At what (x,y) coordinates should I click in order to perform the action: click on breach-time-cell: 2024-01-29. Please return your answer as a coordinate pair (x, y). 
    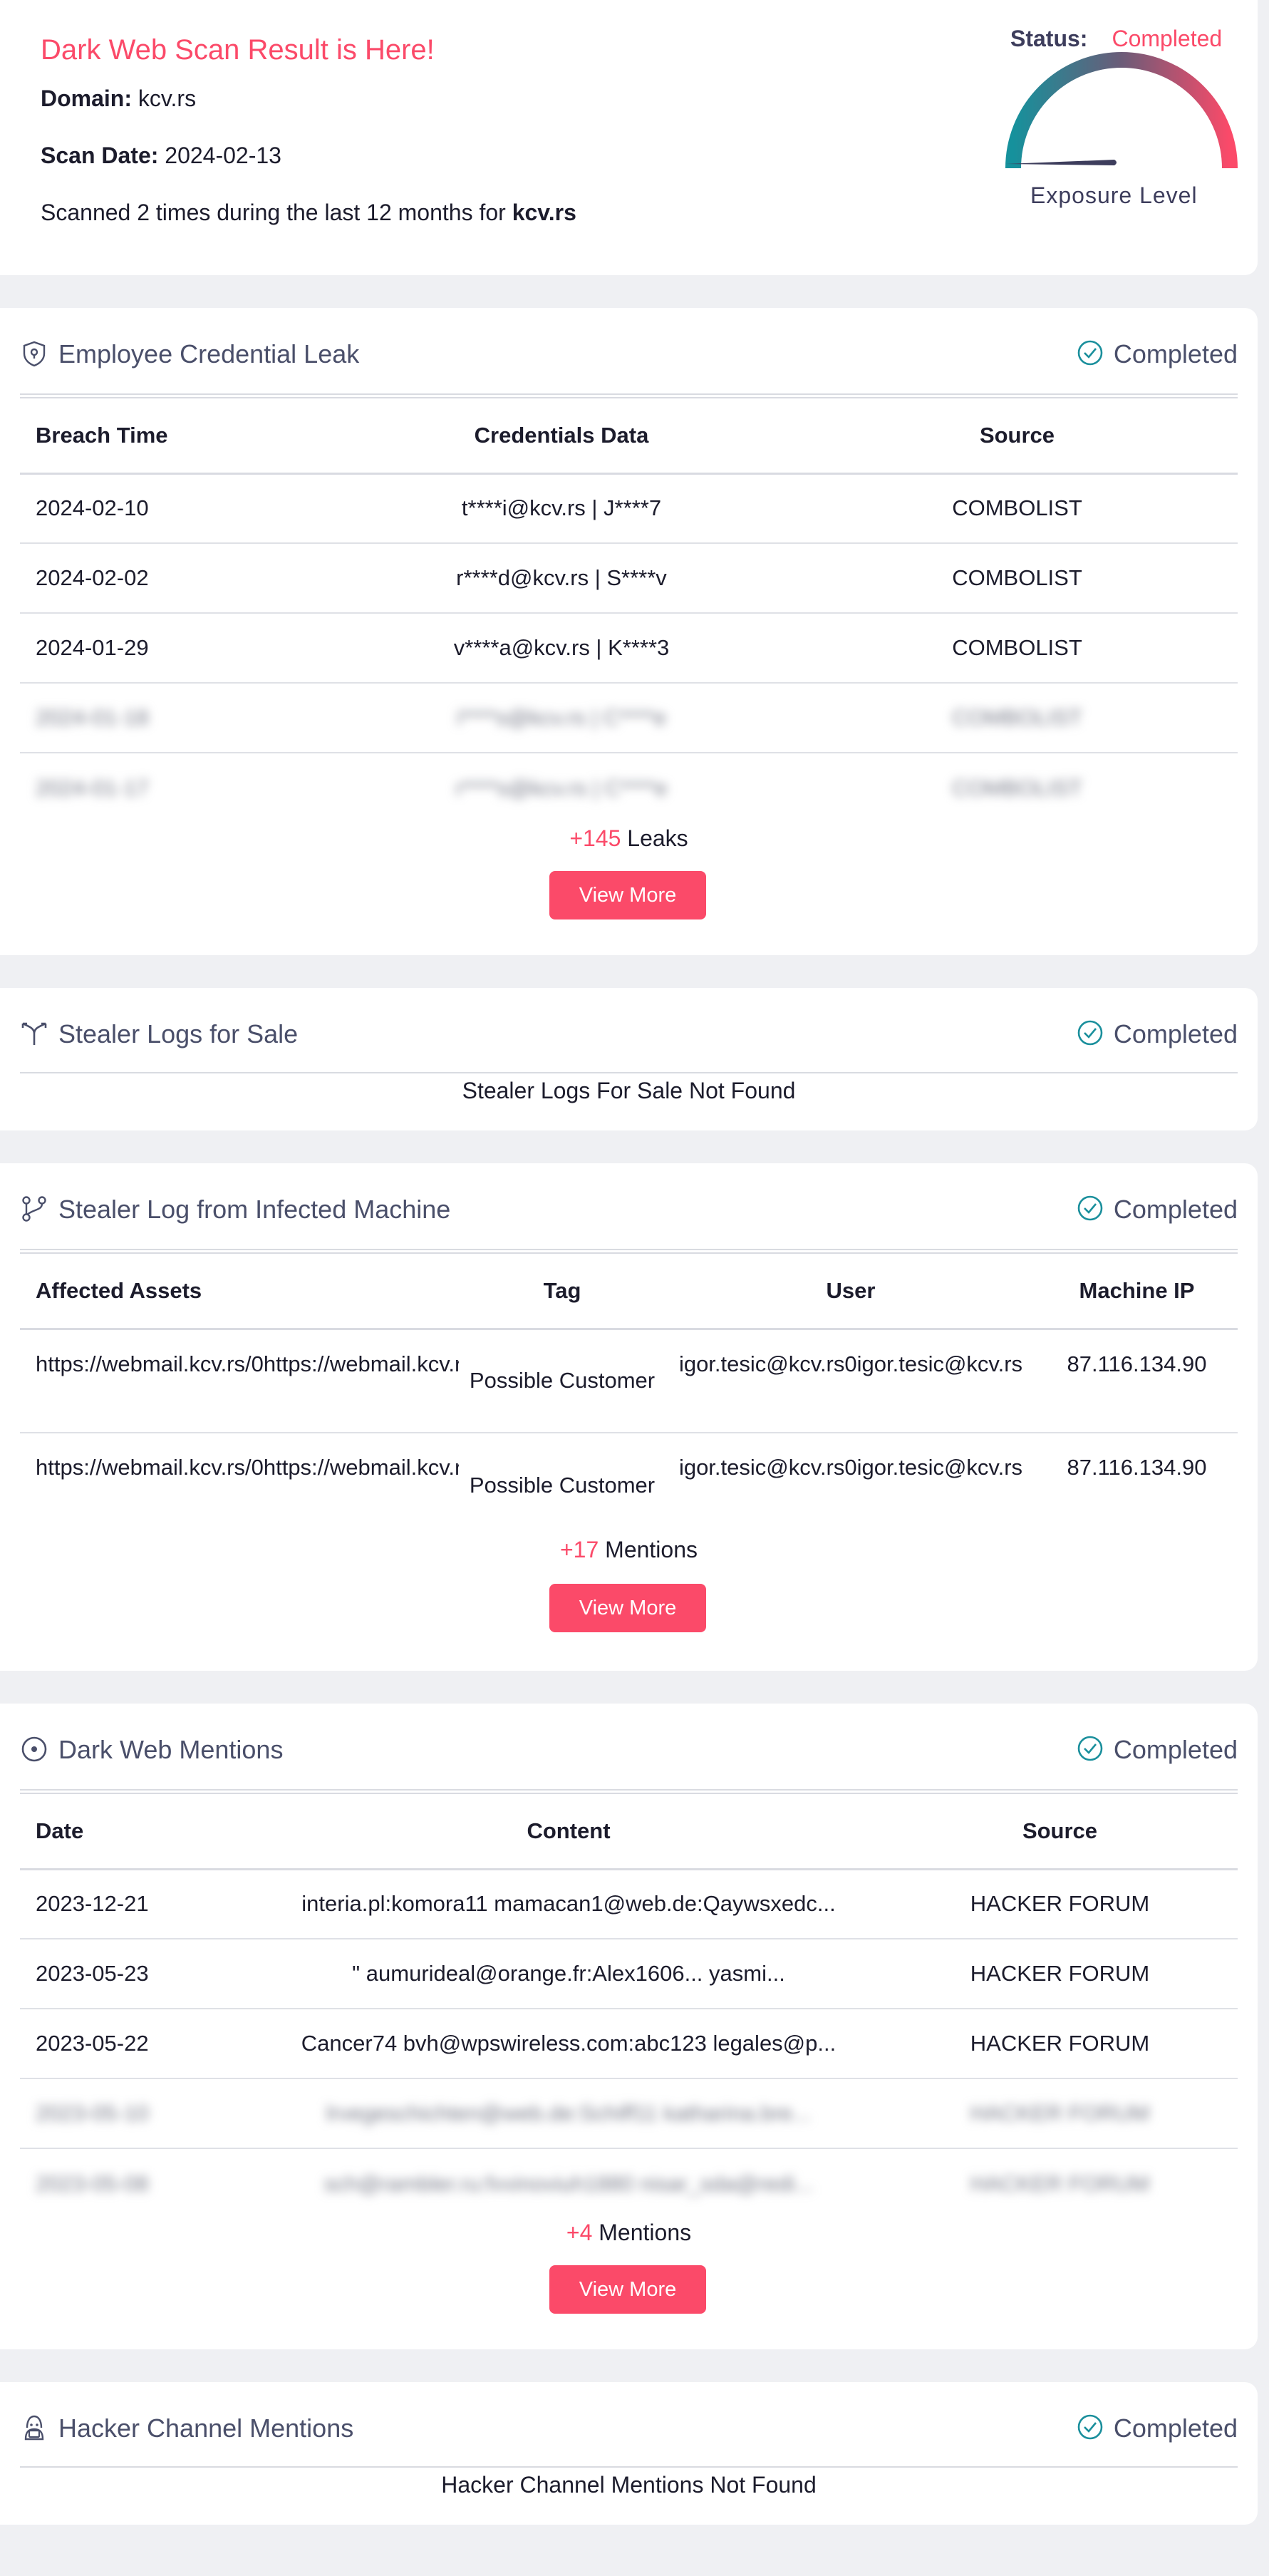
    Looking at the image, I should click on (173, 648).